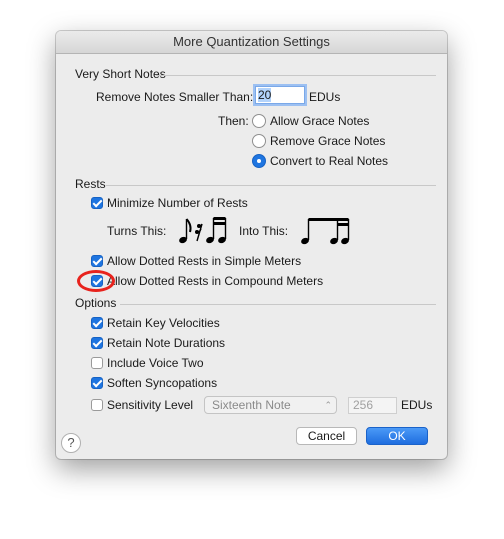 This screenshot has height=539, width=504. I want to click on cancel-button: Cancel, so click(326, 436).